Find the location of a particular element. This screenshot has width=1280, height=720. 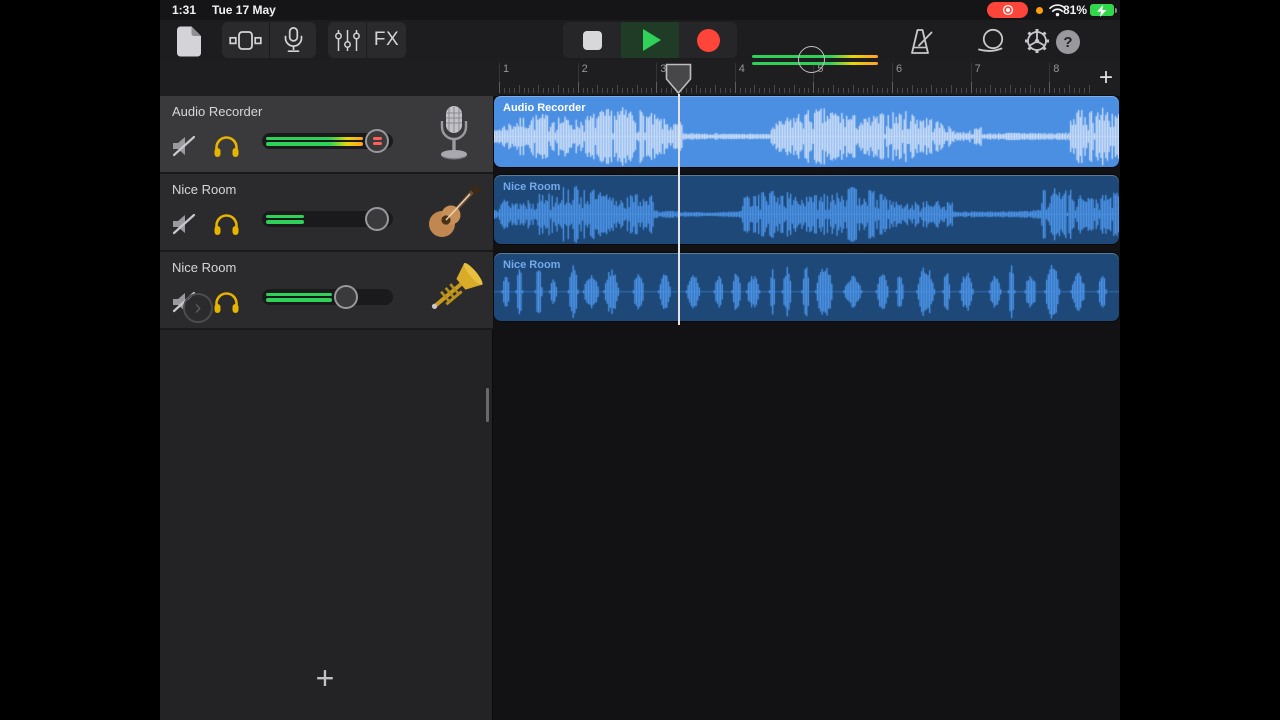

ruler-add-bars-button: + is located at coordinates (1106, 78).